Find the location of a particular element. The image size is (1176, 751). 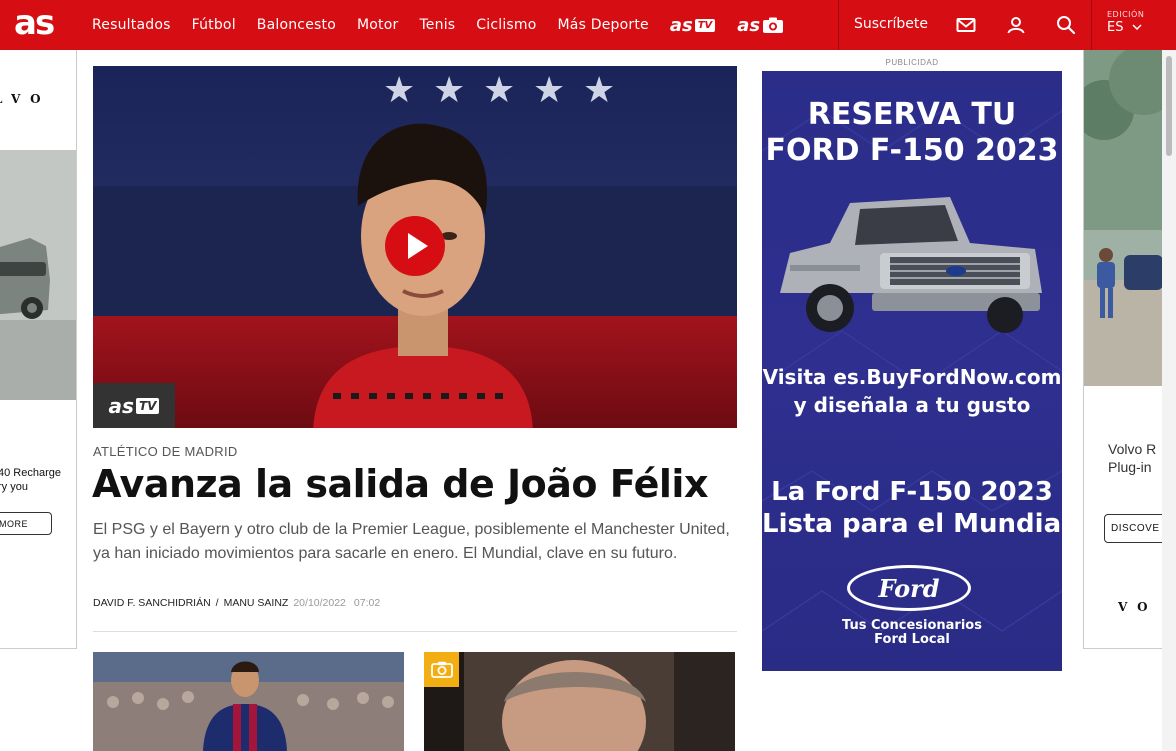

ad-car-image is located at coordinates (38, 275).